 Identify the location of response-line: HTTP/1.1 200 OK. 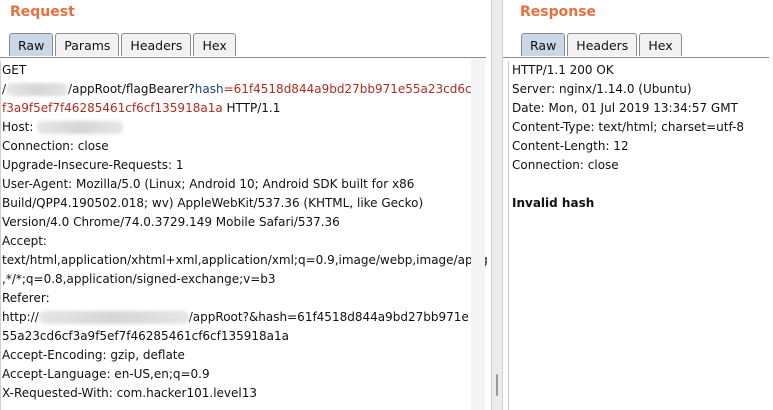
(641, 70).